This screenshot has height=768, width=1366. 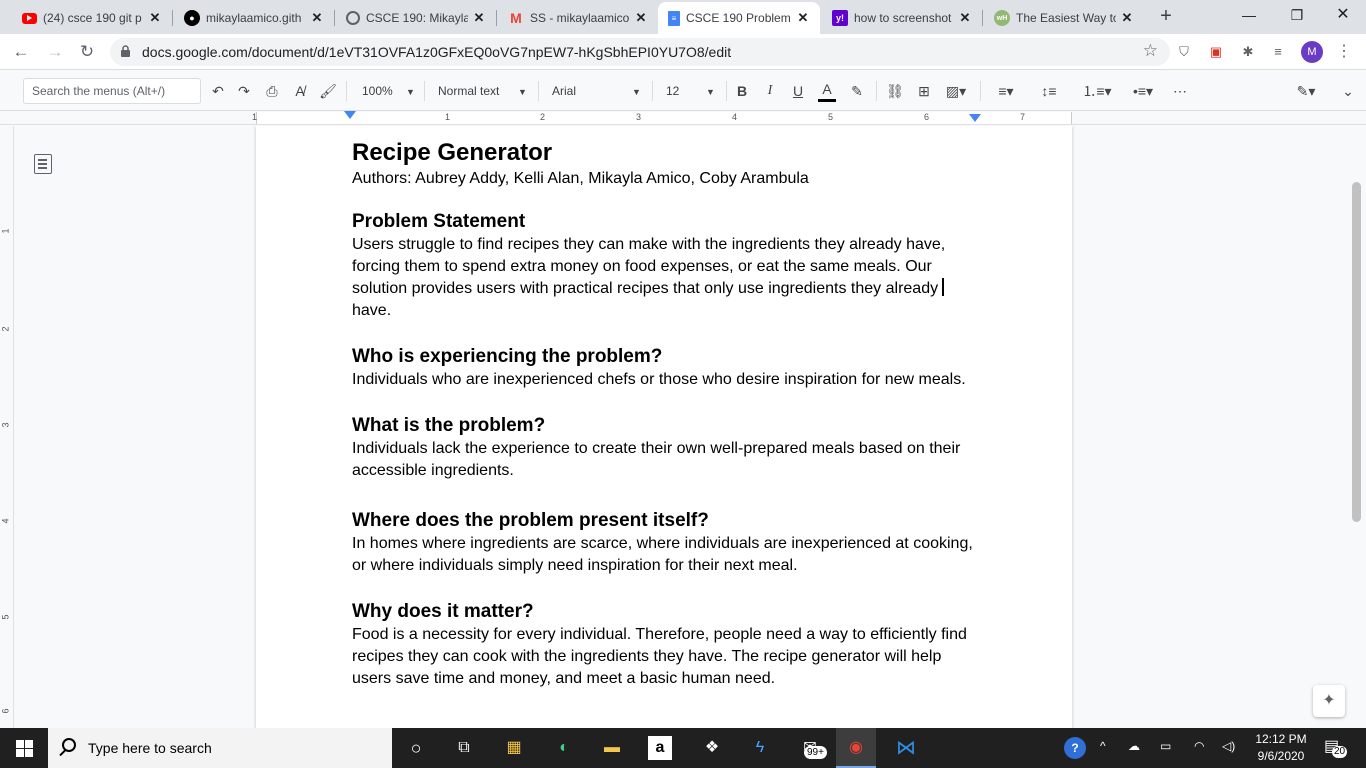 What do you see at coordinates (112, 91) in the screenshot?
I see `menu-search-input: Search the menus (Alt+/)` at bounding box center [112, 91].